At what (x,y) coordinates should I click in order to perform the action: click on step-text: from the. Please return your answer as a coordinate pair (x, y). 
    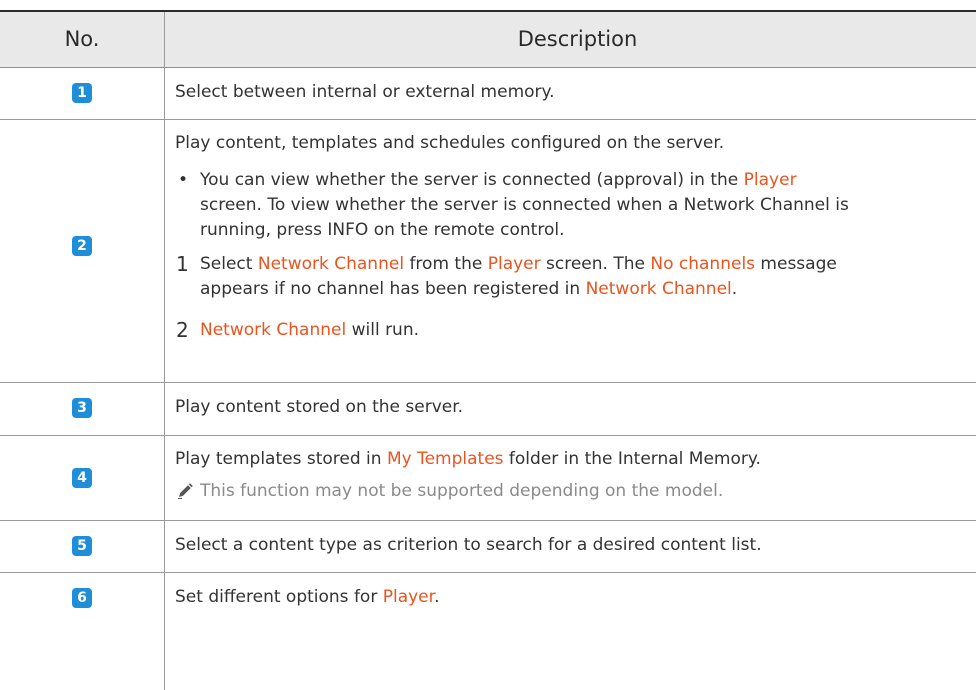
    Looking at the image, I should click on (446, 264).